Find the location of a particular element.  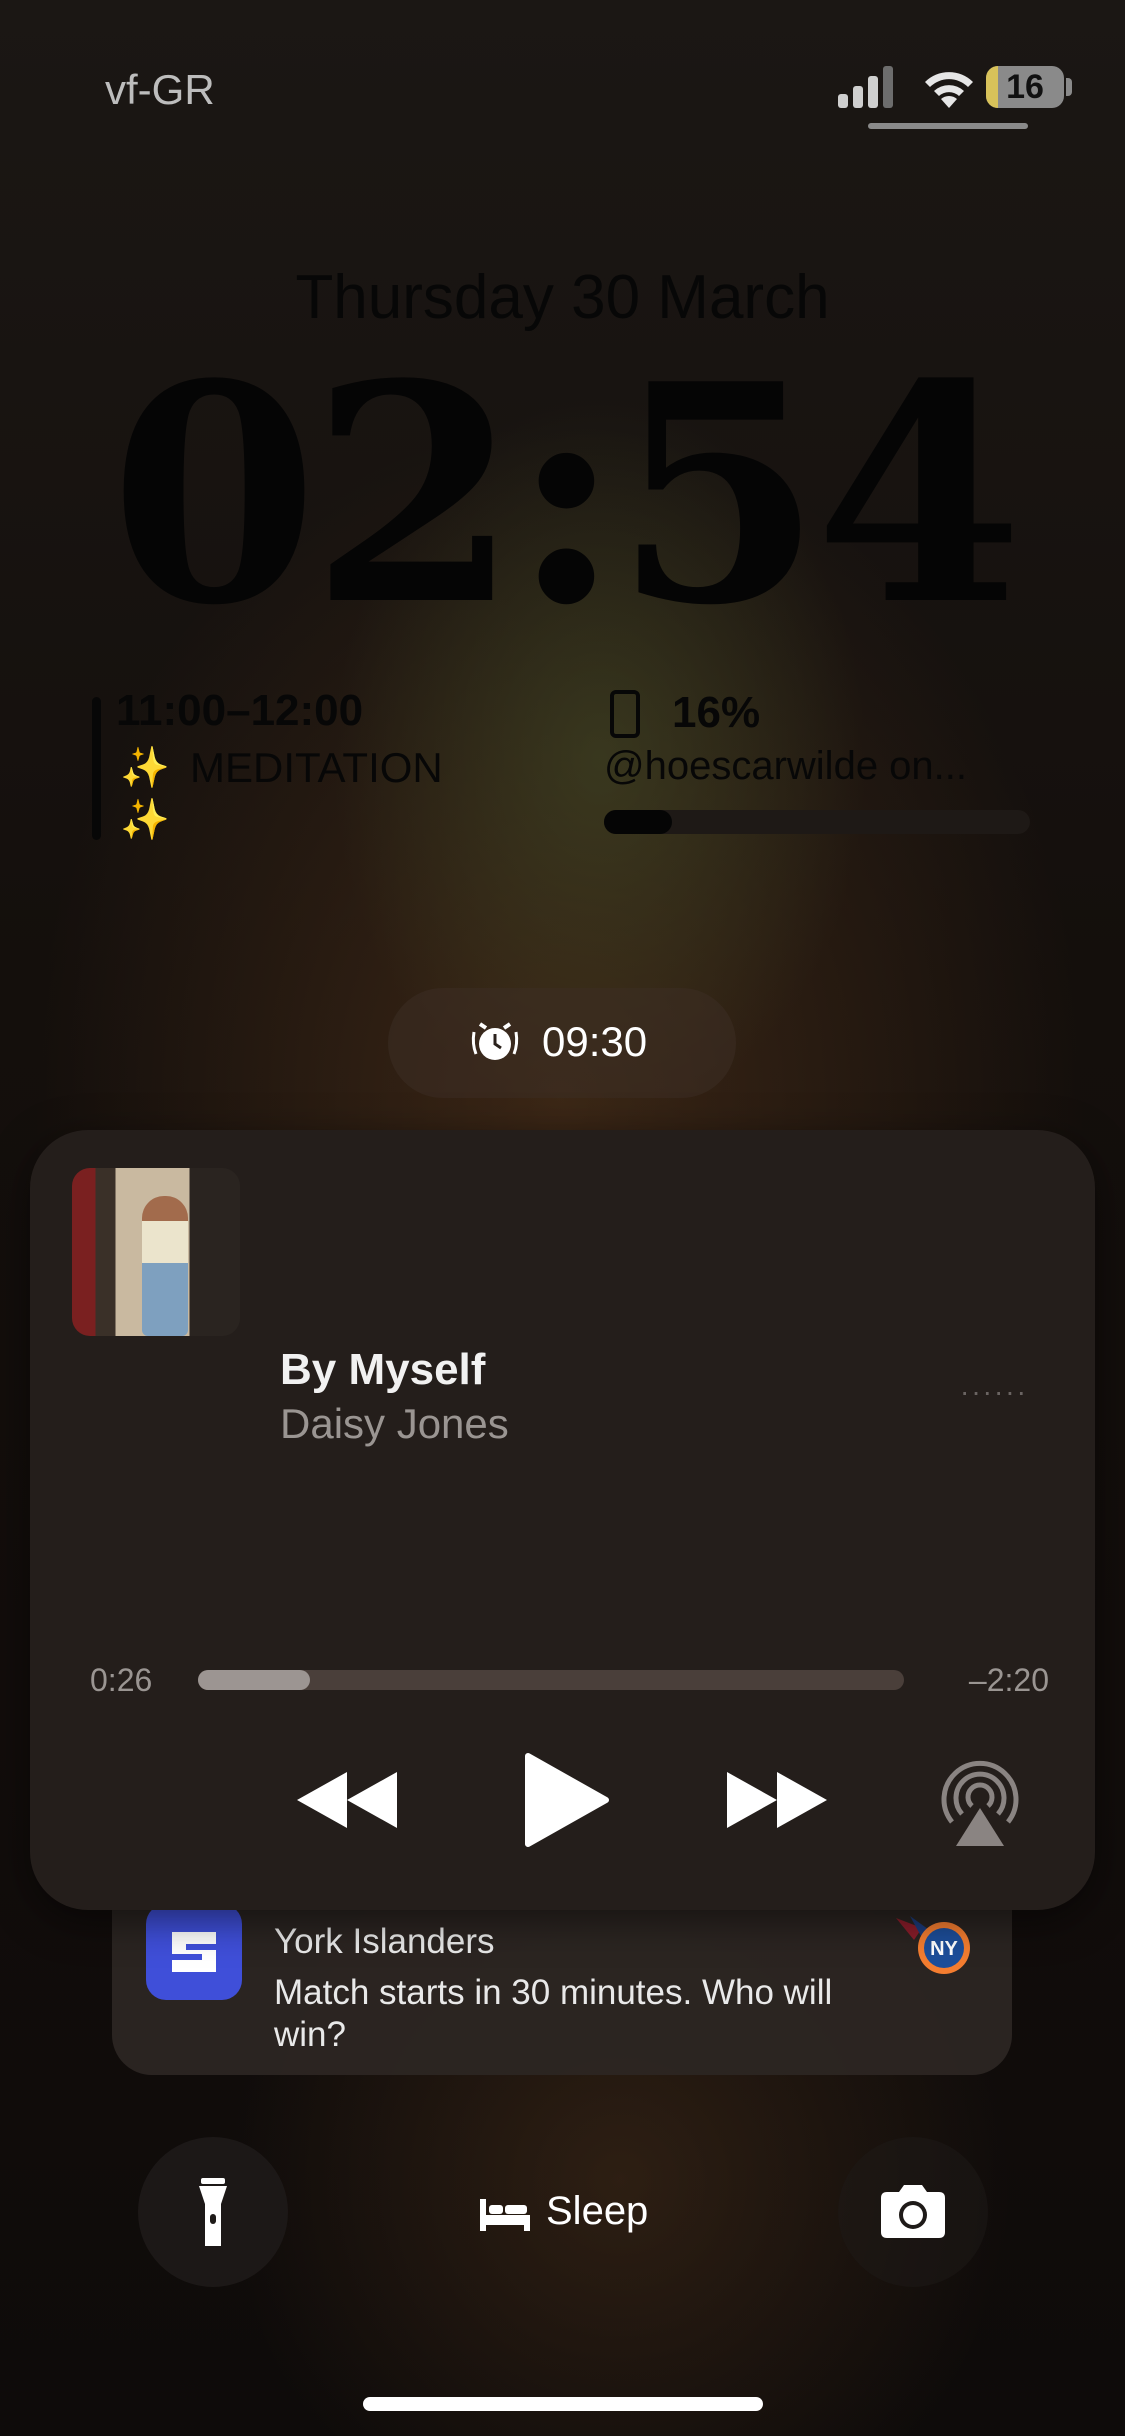

battery-tip is located at coordinates (1069, 87).